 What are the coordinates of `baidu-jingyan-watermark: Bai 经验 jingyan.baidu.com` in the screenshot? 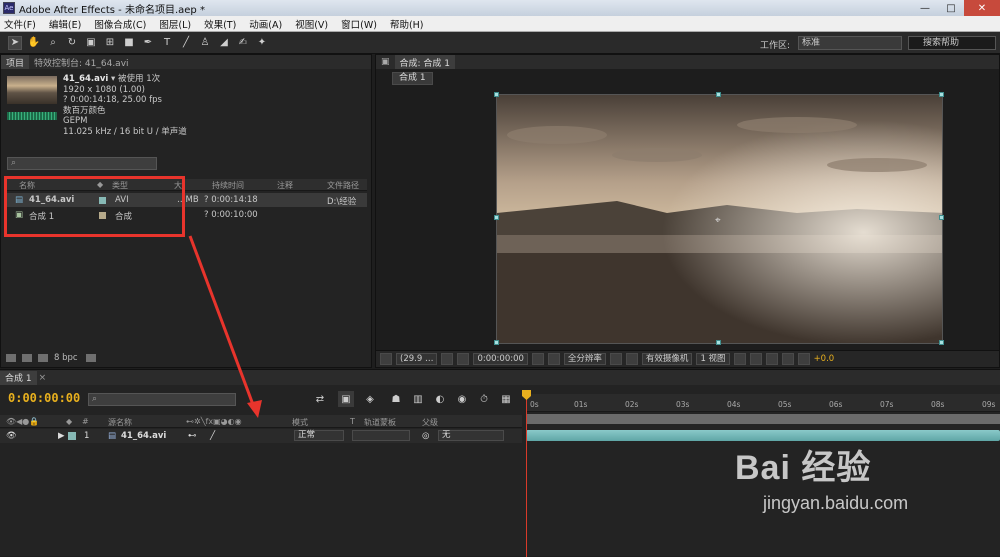 It's located at (821, 477).